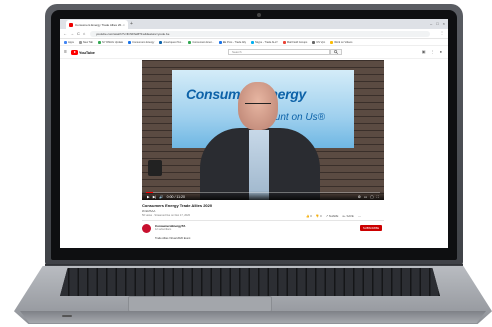  I want to click on video-description: Trade Allies Virtual 2020 Event, so click(173, 238).